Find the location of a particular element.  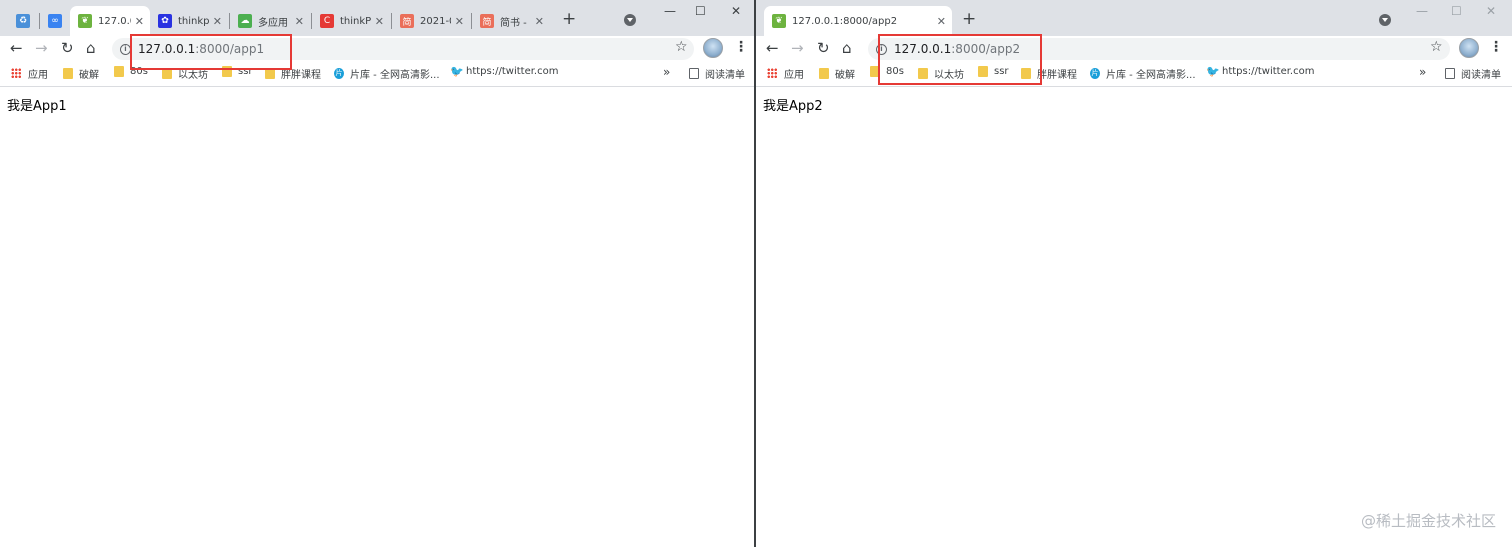

tab-app1: ❦ 127.0.0 ✕ is located at coordinates (110, 21).